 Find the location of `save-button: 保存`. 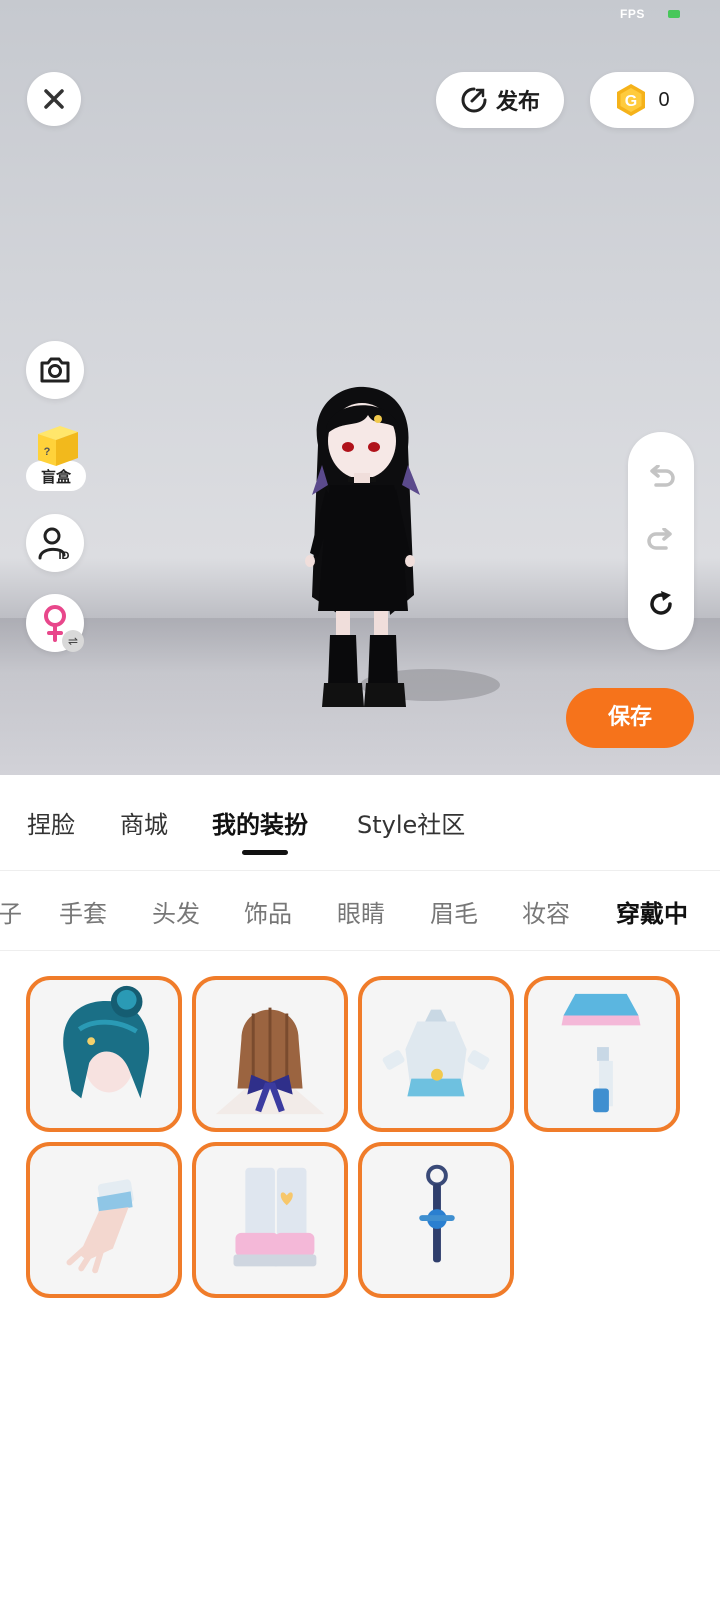

save-button: 保存 is located at coordinates (630, 718).